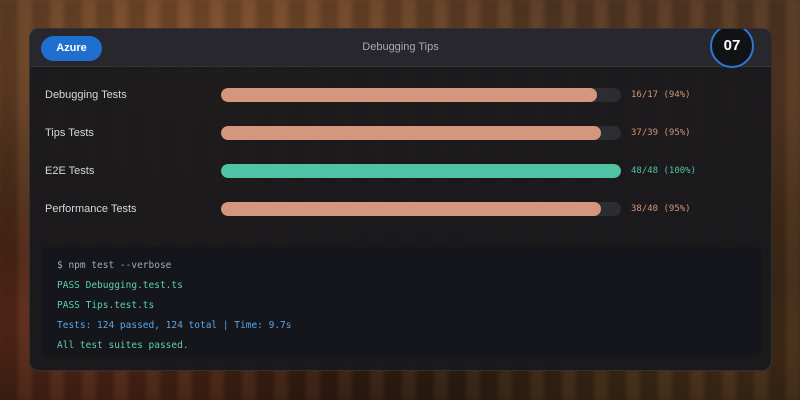  I want to click on test-label: Performance Tests, so click(91, 209).